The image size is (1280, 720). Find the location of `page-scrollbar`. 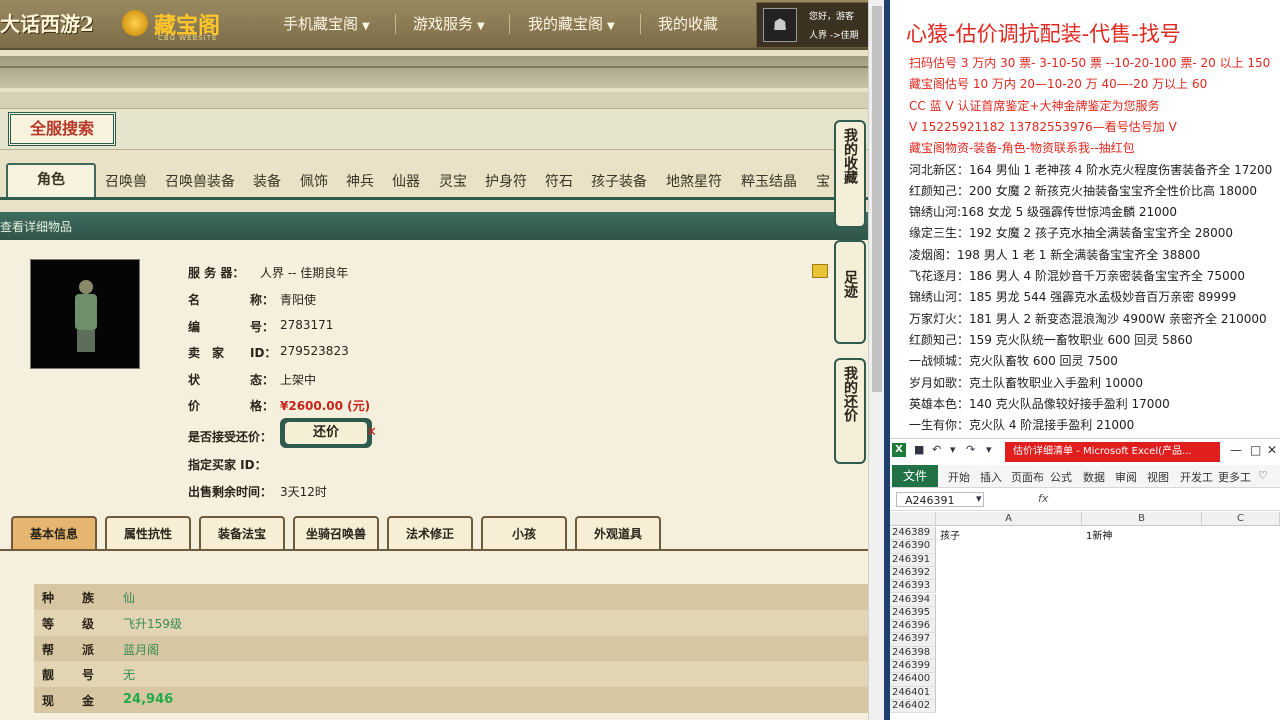

page-scrollbar is located at coordinates (876, 360).